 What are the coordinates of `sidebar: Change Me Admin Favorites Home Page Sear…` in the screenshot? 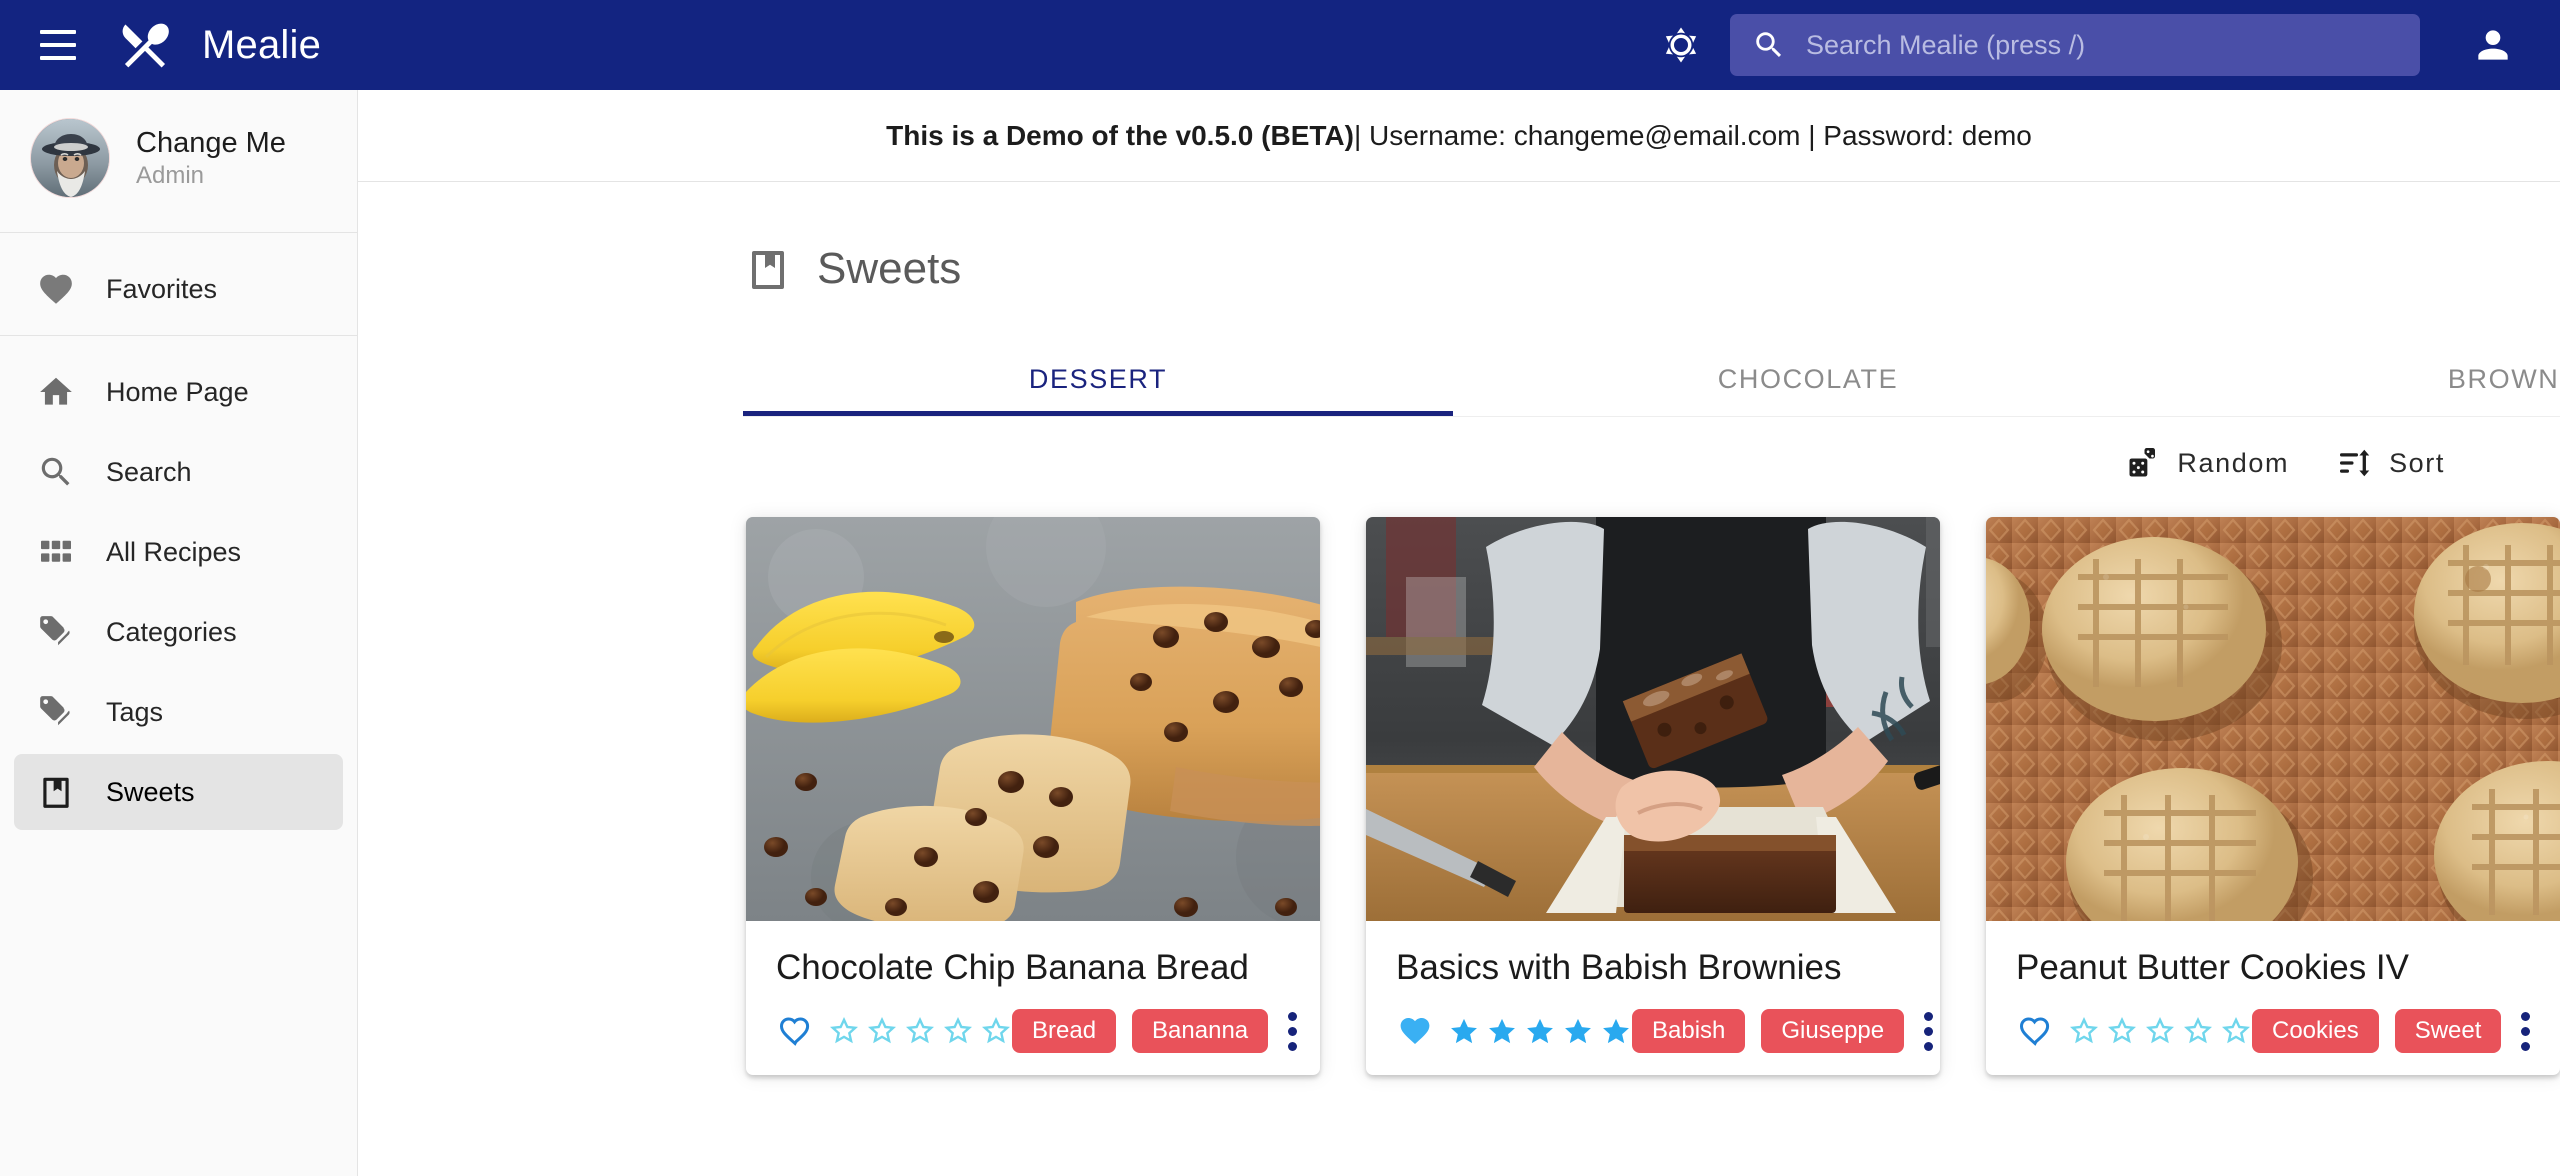 It's located at (179, 633).